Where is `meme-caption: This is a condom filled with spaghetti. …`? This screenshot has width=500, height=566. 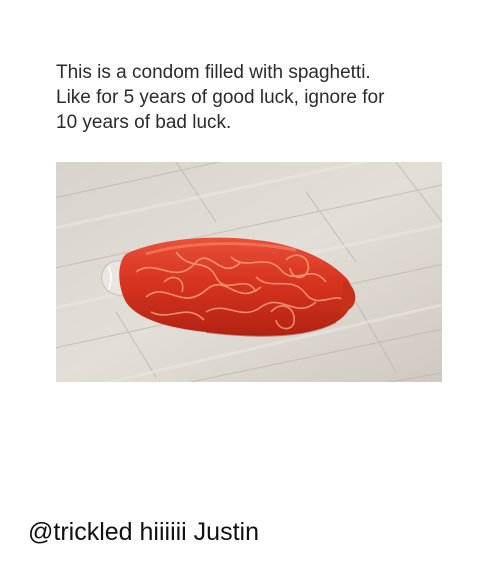 meme-caption: This is a condom filled with spaghetti. … is located at coordinates (256, 97).